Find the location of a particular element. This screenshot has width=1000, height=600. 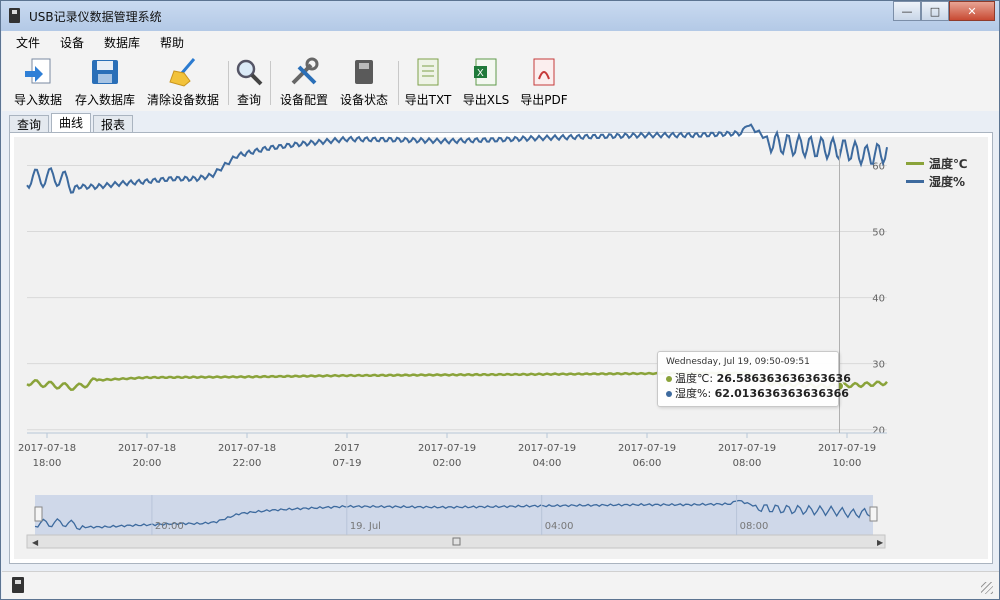

x-tick-time-label: 07-19 is located at coordinates (346, 463).